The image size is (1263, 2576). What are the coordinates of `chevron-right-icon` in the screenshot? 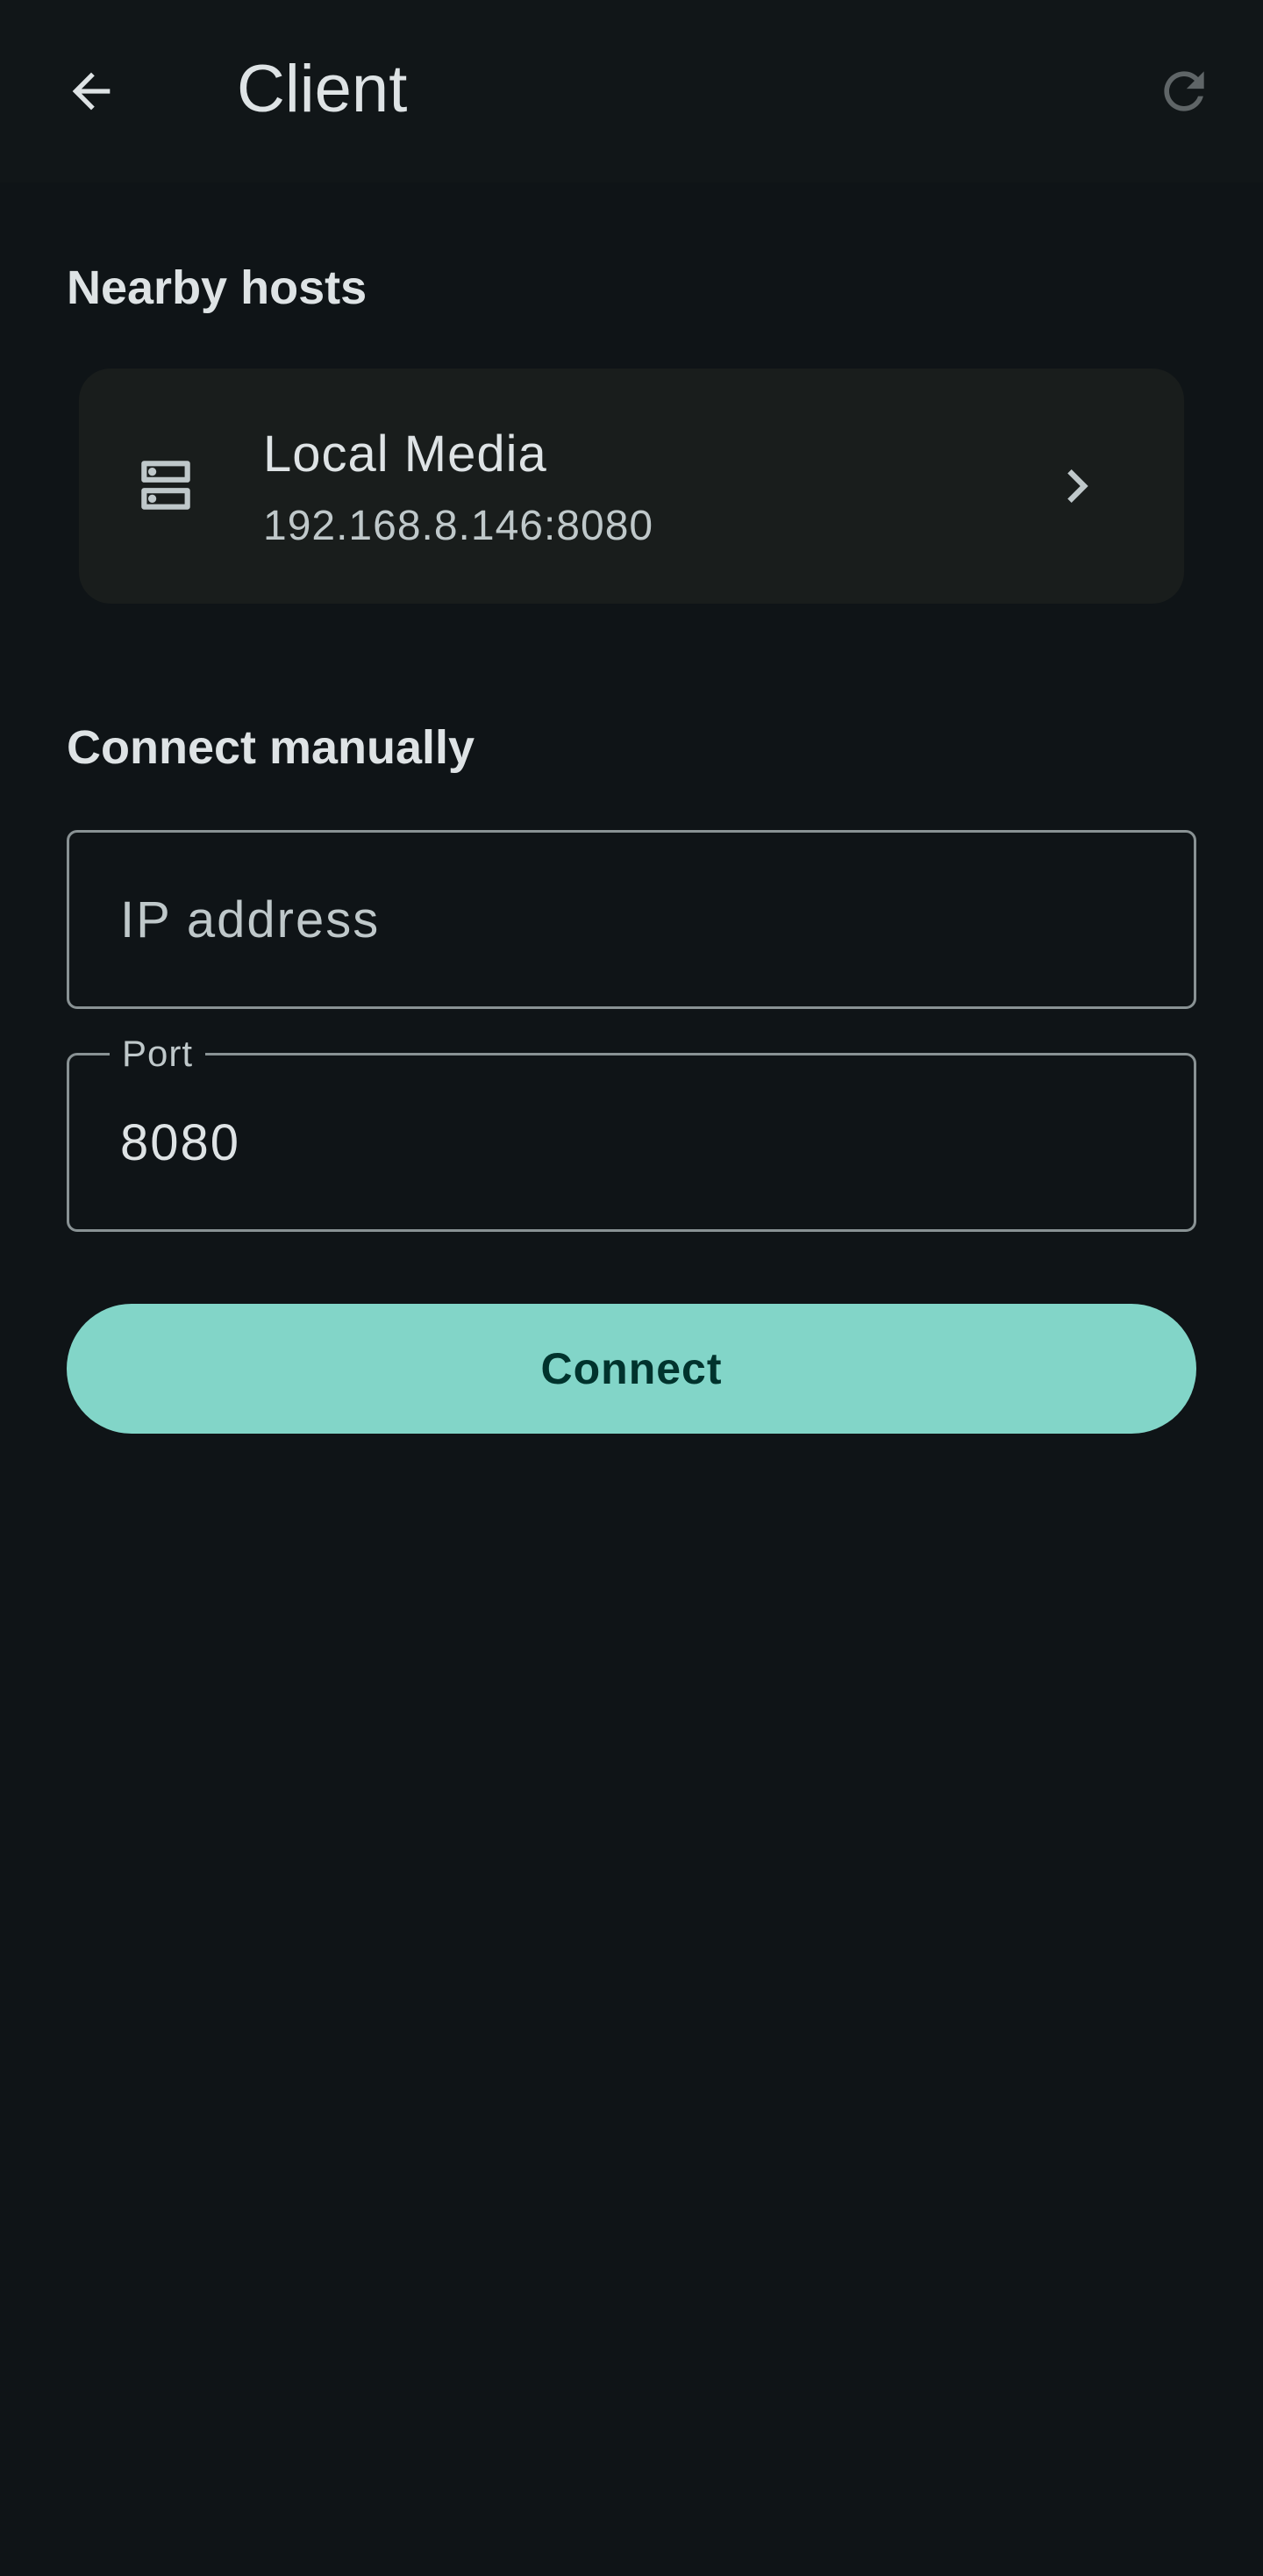 It's located at (1077, 486).